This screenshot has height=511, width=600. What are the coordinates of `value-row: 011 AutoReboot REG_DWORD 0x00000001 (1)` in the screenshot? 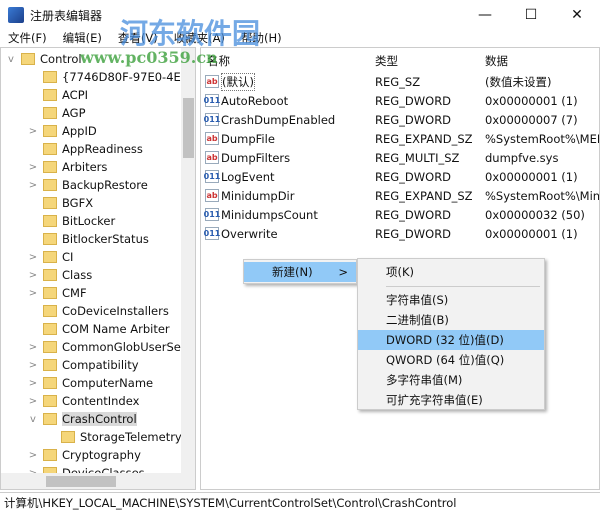 It's located at (400, 100).